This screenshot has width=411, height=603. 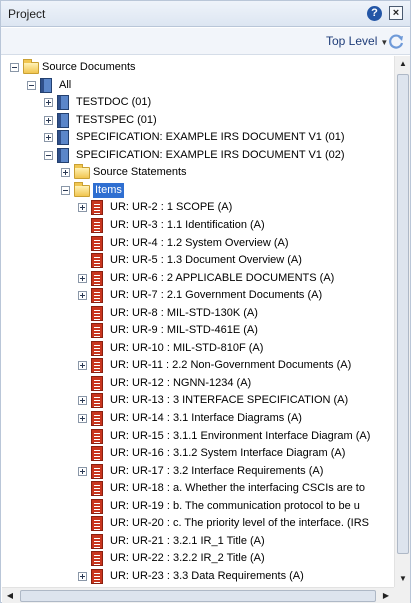 I want to click on horizontal-scrollbar: ◀ ▶, so click(x=198, y=595).